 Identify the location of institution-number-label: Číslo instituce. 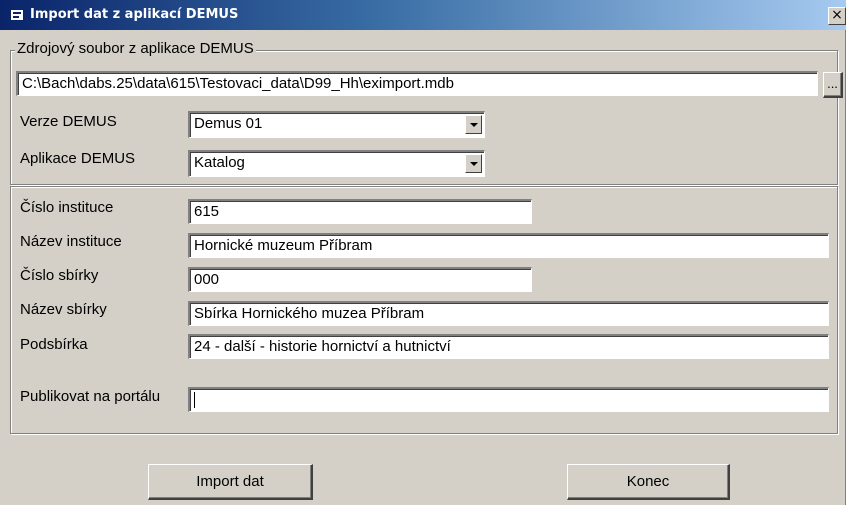
(67, 207).